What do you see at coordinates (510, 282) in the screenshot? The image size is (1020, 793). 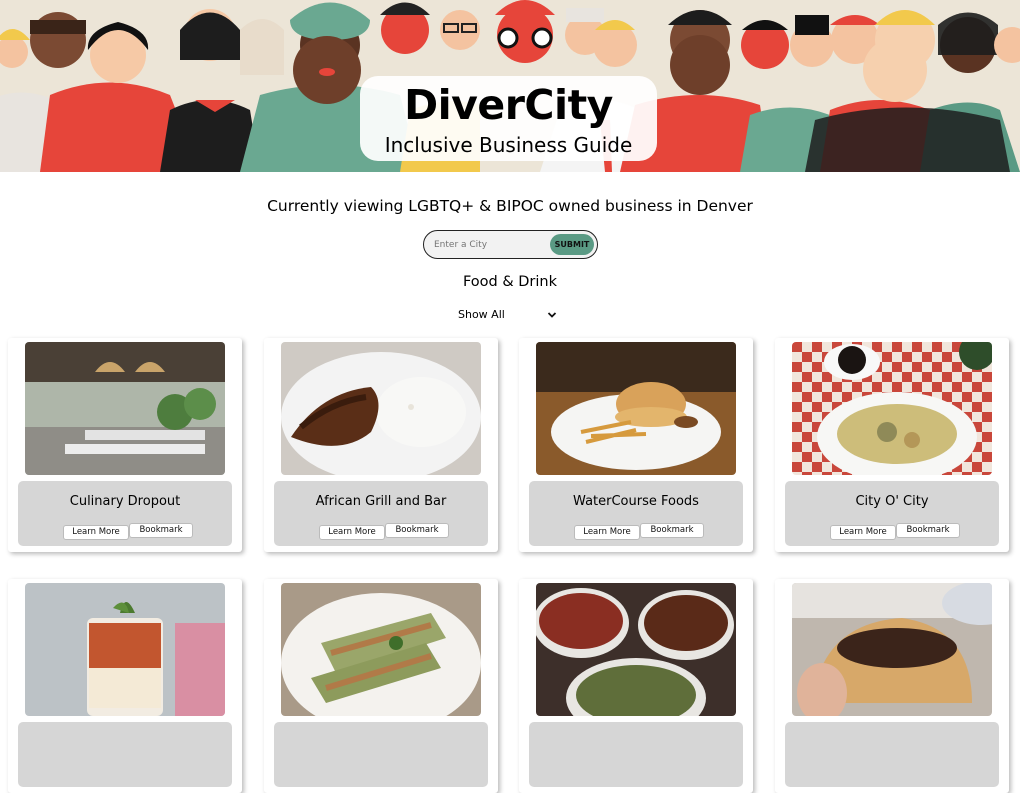 I see `category-title: Food & Drink` at bounding box center [510, 282].